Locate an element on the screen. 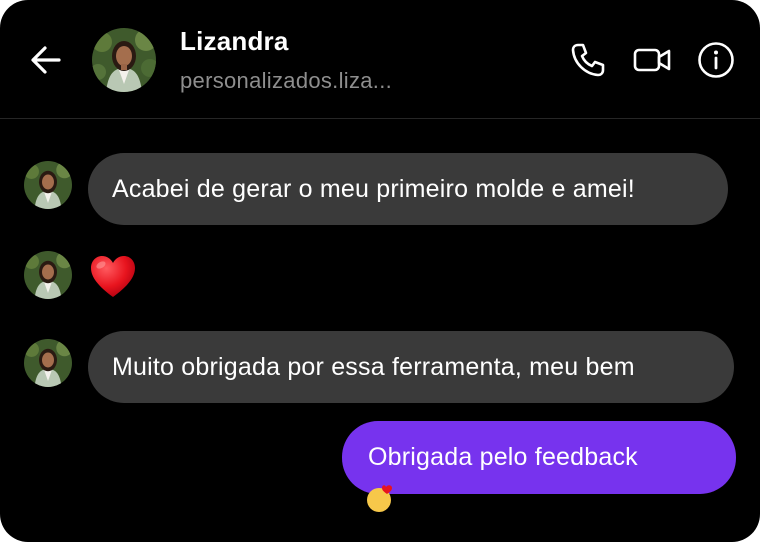 This screenshot has width=760, height=542. message-bubble-outgoing: Obrigada pelo feedback is located at coordinates (539, 457).